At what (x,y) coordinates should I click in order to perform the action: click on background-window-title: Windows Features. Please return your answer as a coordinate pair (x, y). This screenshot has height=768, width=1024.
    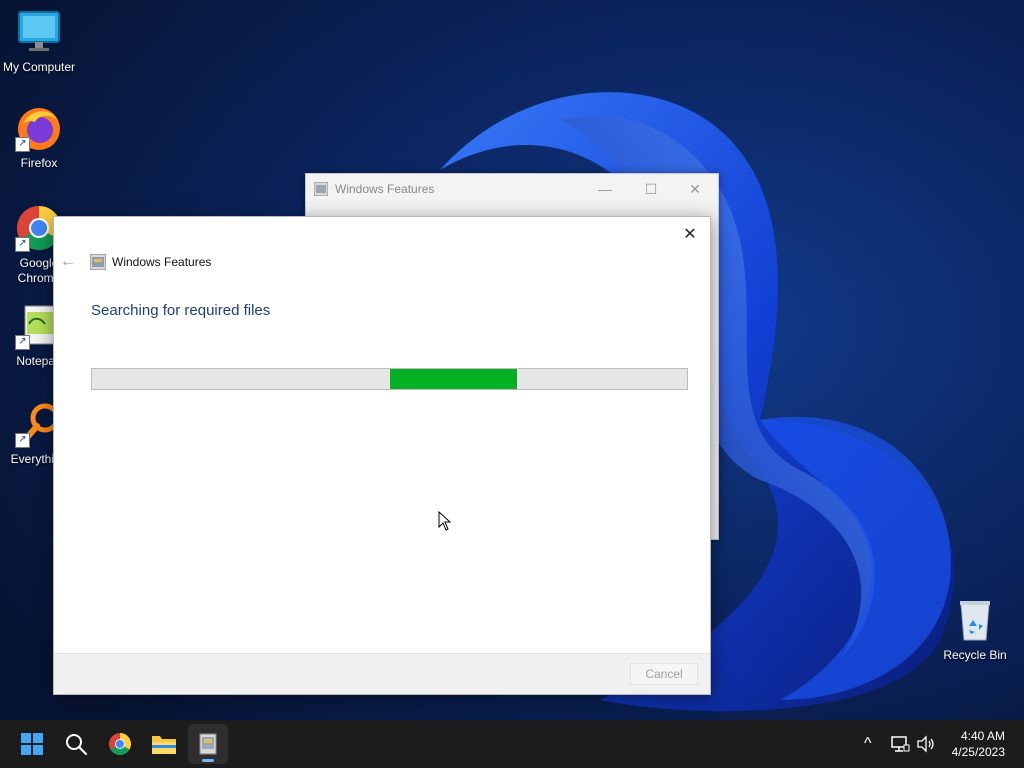
    Looking at the image, I should click on (385, 189).